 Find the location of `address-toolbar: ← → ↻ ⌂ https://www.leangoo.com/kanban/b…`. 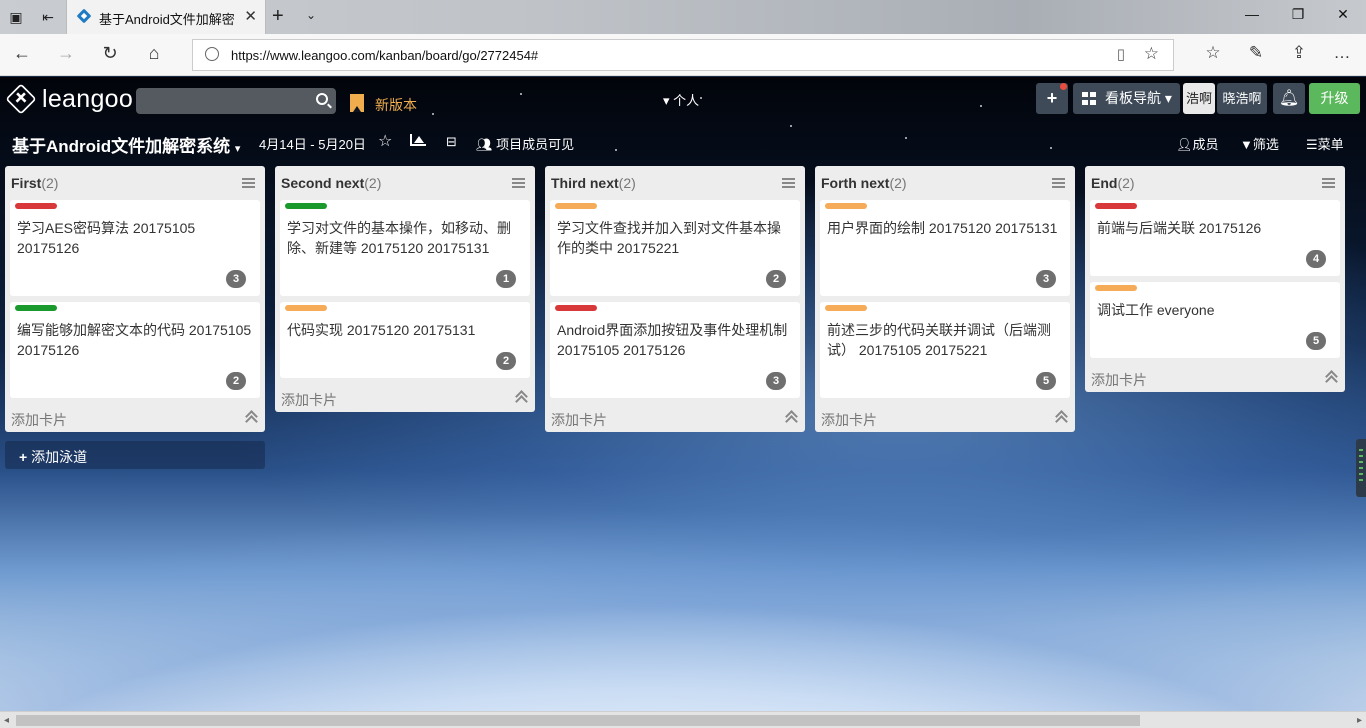

address-toolbar: ← → ↻ ⌂ https://www.leangoo.com/kanban/b… is located at coordinates (683, 55).